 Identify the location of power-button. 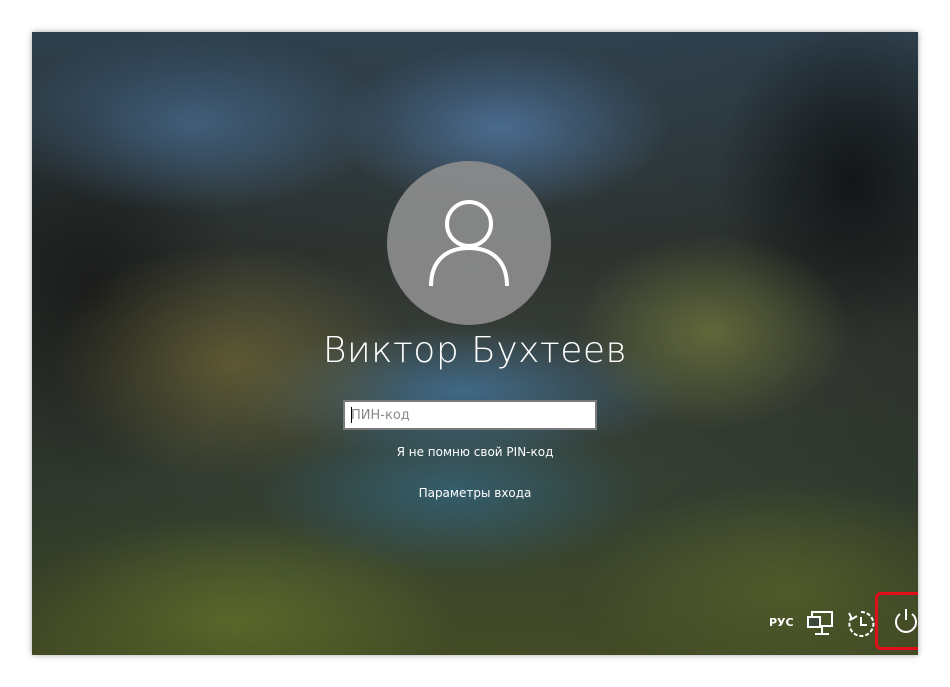
(896, 621).